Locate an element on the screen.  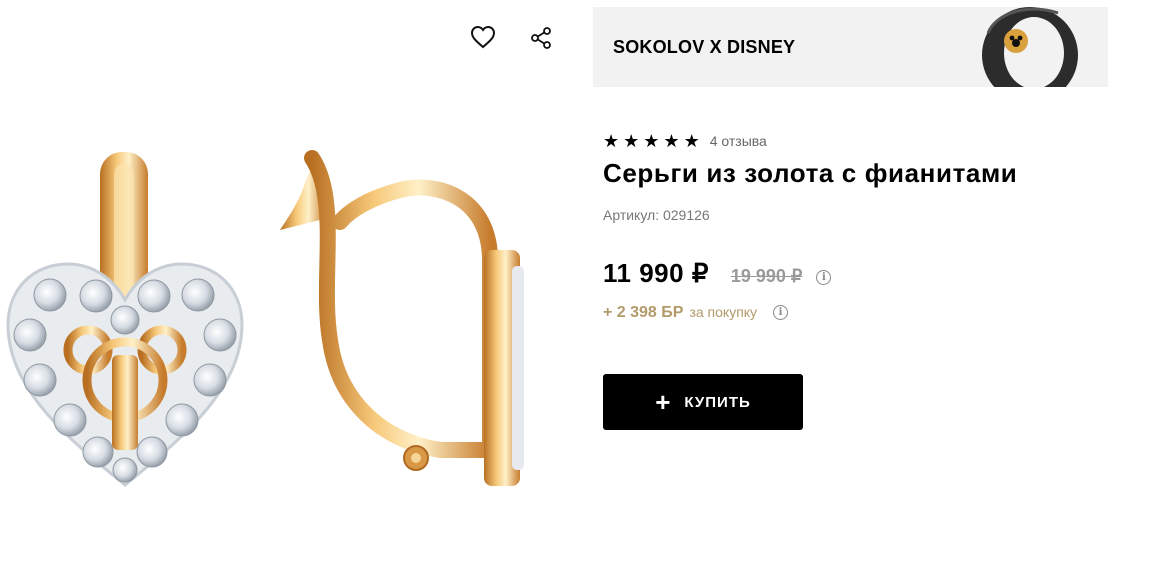
bonus-info-icon: i is located at coordinates (781, 312).